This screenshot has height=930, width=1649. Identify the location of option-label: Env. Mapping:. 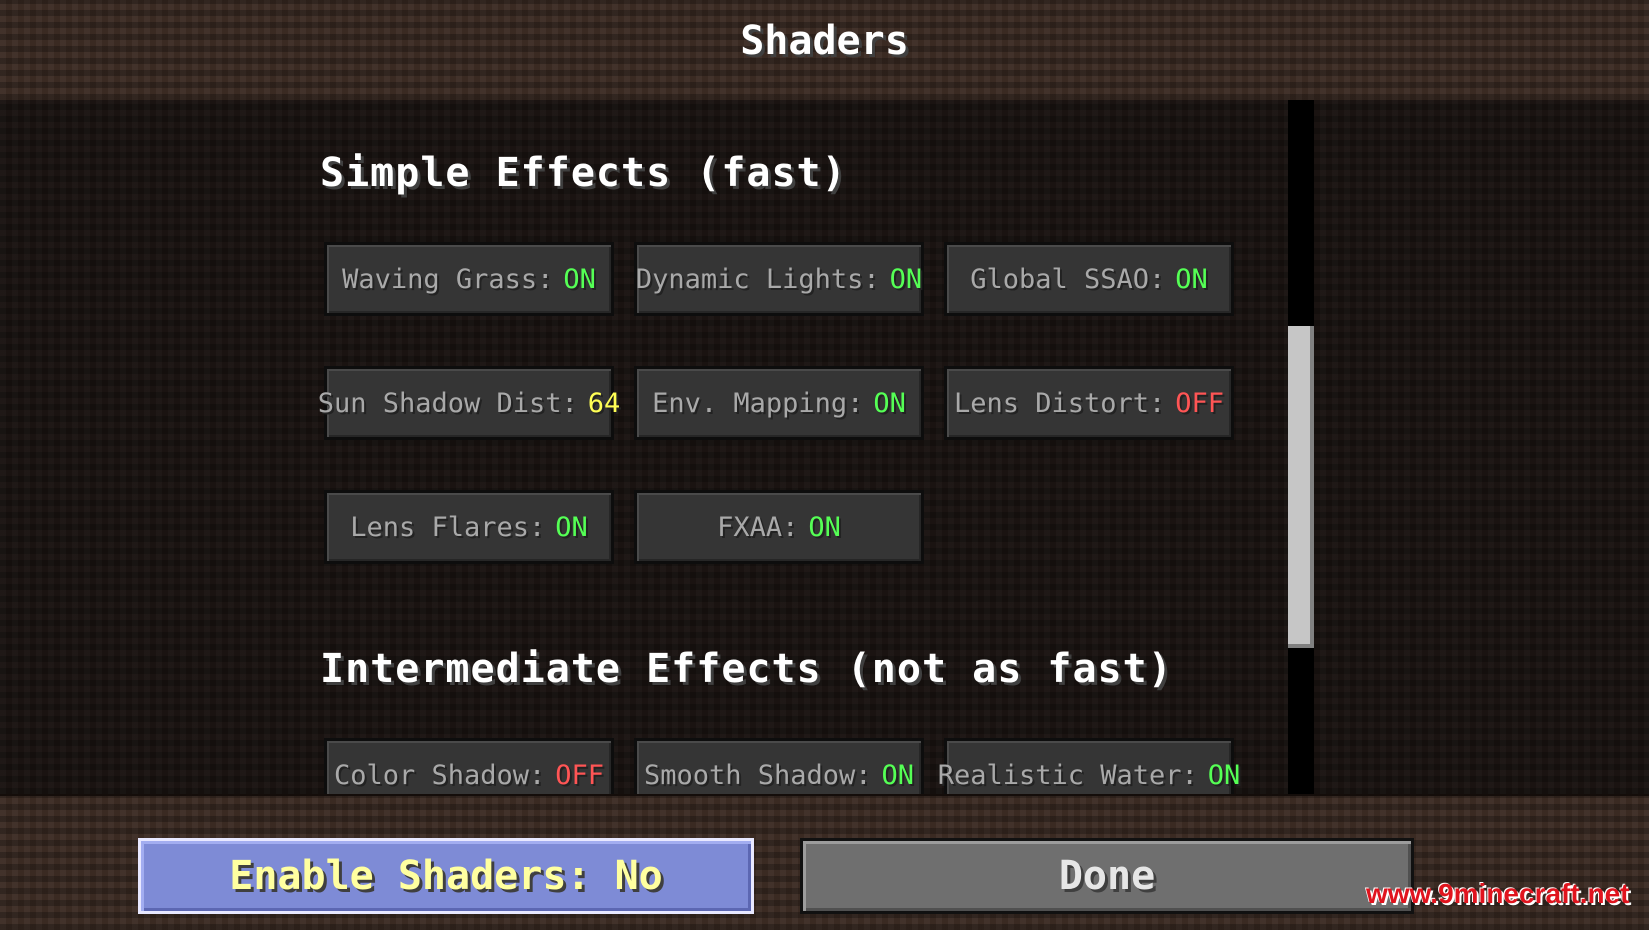
(758, 403).